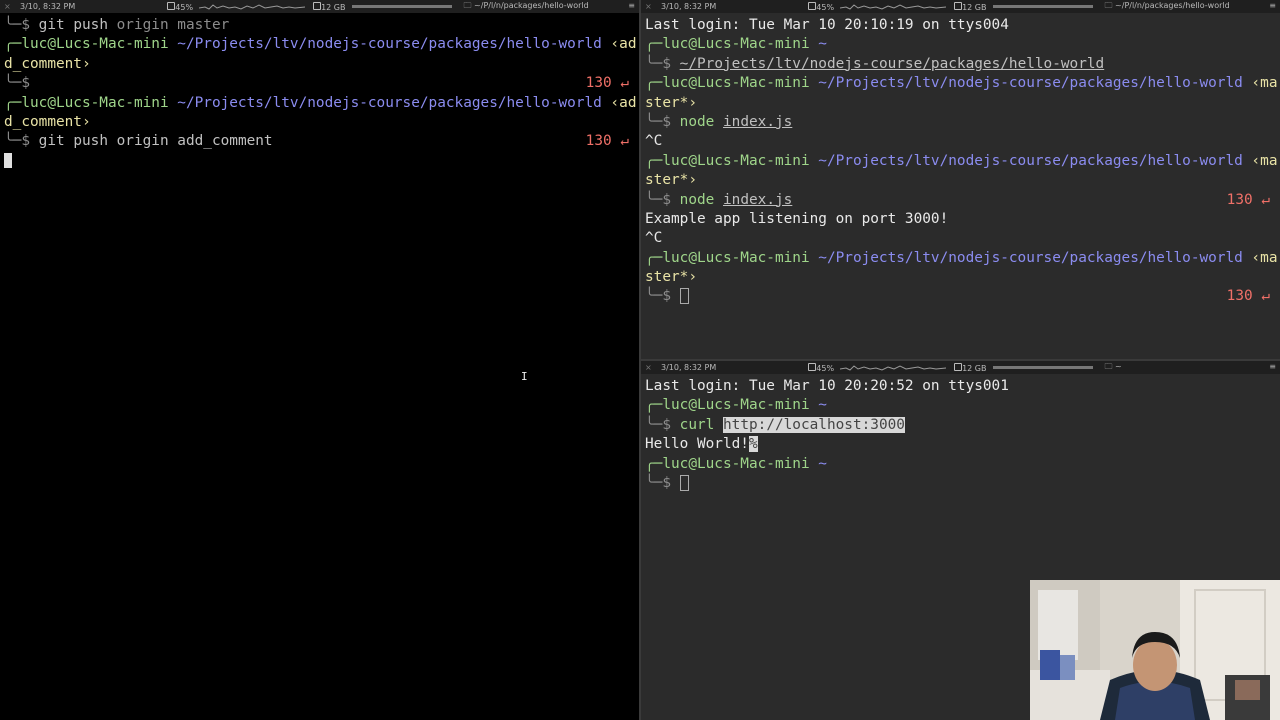 This screenshot has height=720, width=1280. Describe the element at coordinates (701, 444) in the screenshot. I see `terminal-line: Hello World!%` at that location.